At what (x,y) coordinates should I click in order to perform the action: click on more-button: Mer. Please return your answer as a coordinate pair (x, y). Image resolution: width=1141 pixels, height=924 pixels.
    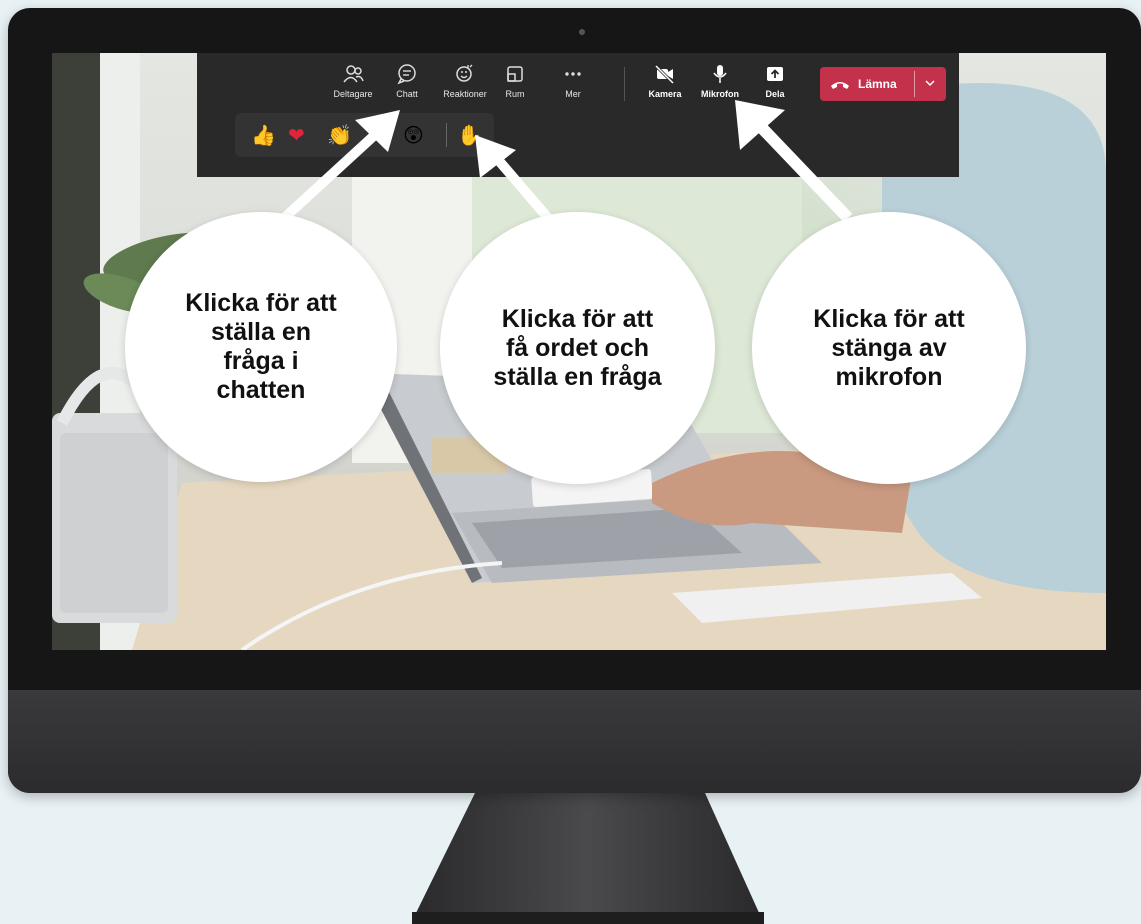
    Looking at the image, I should click on (573, 81).